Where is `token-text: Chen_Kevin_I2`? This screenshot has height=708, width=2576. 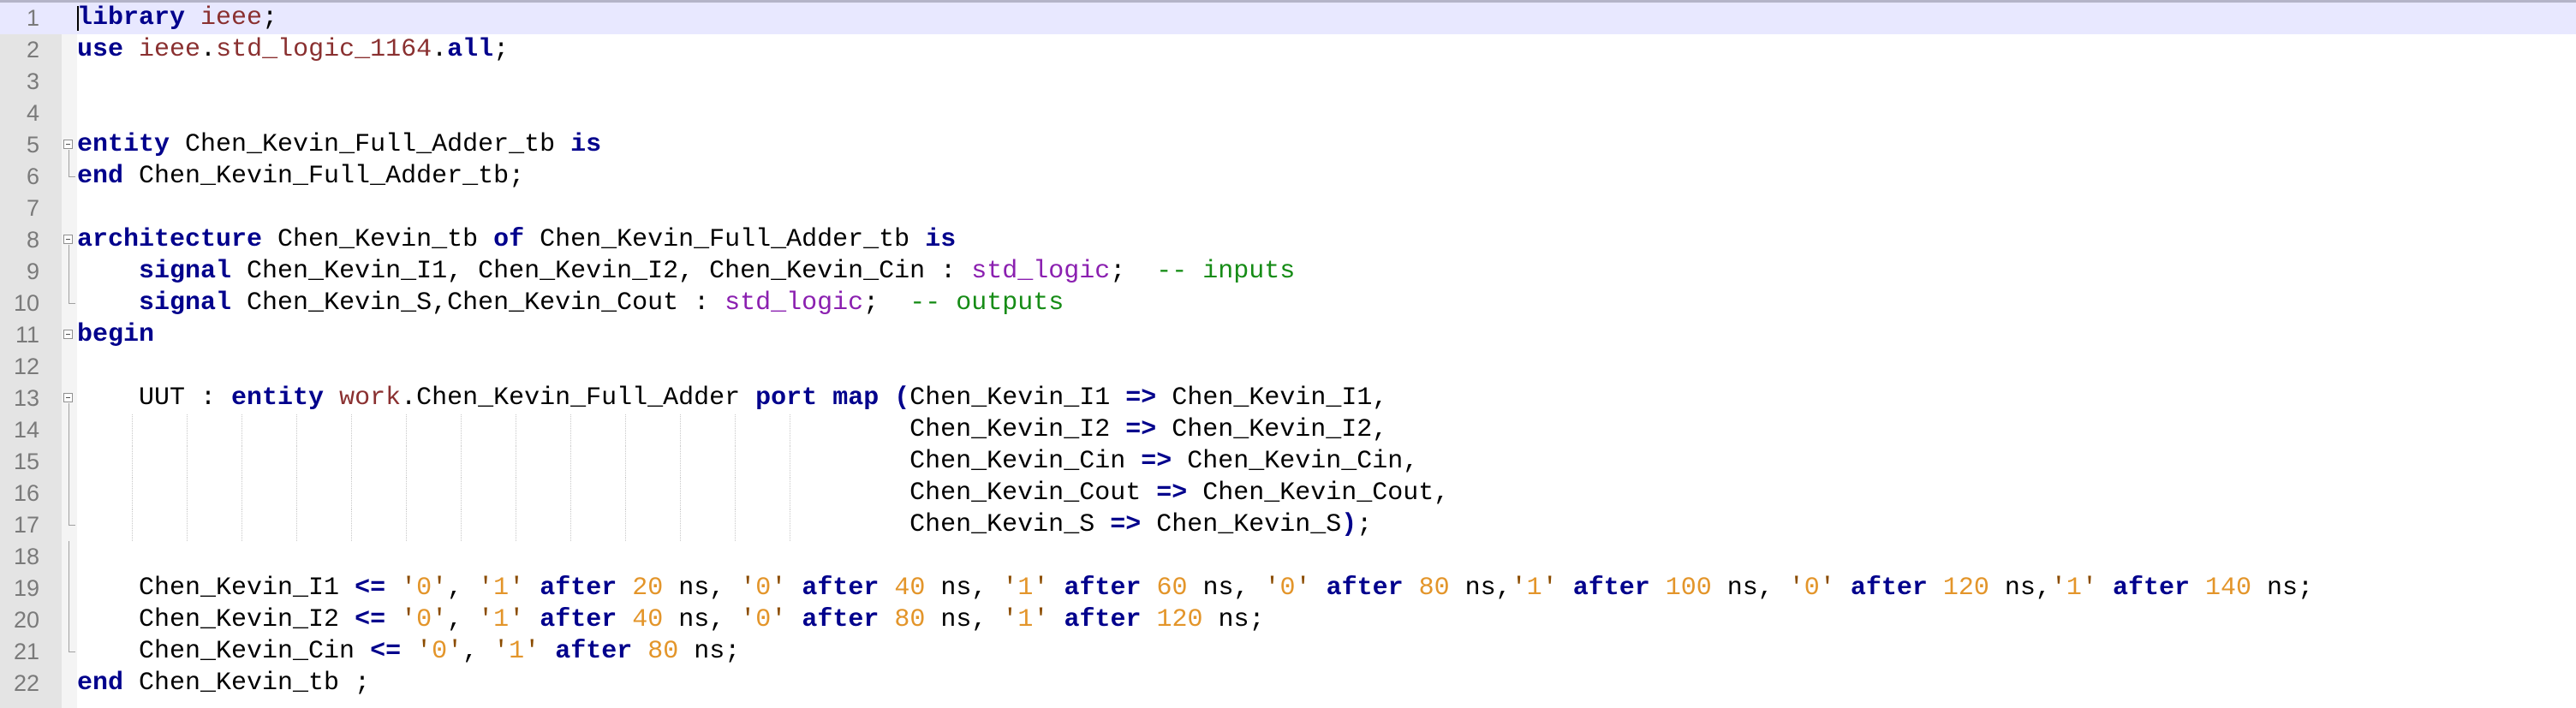
token-text: Chen_Kevin_I2 is located at coordinates (602, 429).